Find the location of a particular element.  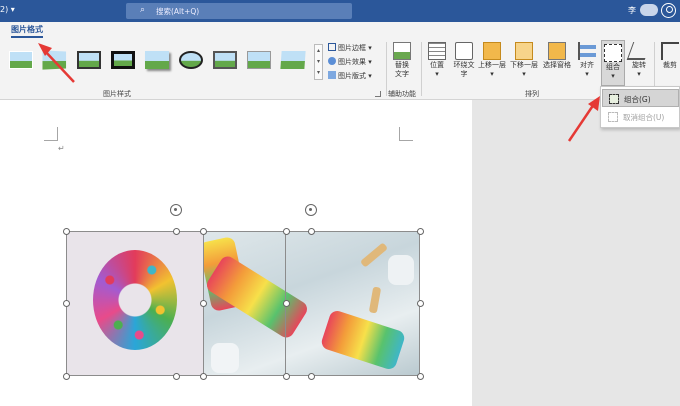

rotate-icon is located at coordinates (639, 51).